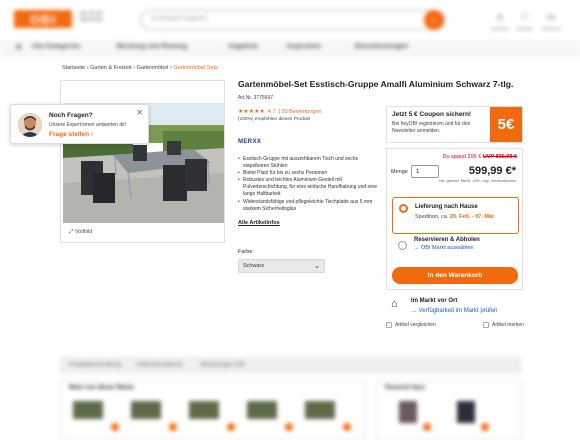 The height and width of the screenshot is (440, 580). Describe the element at coordinates (434, 20) in the screenshot. I see `search-icon: ⌕` at that location.